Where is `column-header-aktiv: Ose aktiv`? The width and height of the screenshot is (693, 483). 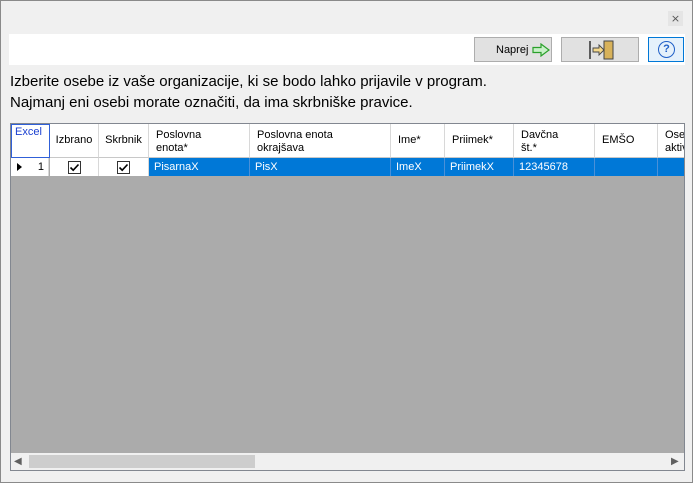 column-header-aktiv: Ose aktiv is located at coordinates (671, 141).